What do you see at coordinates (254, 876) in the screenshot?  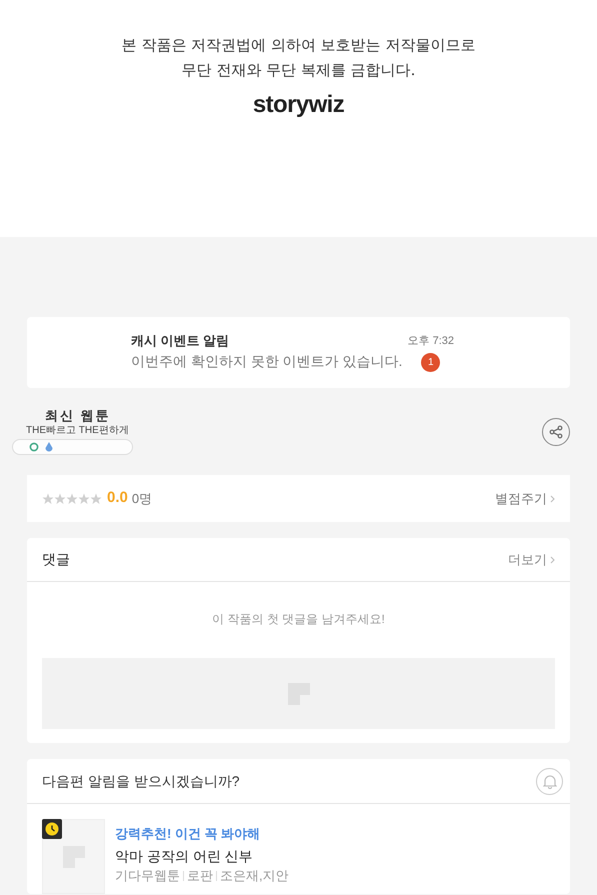 I see `recommendation-meta: 조은재,지안` at bounding box center [254, 876].